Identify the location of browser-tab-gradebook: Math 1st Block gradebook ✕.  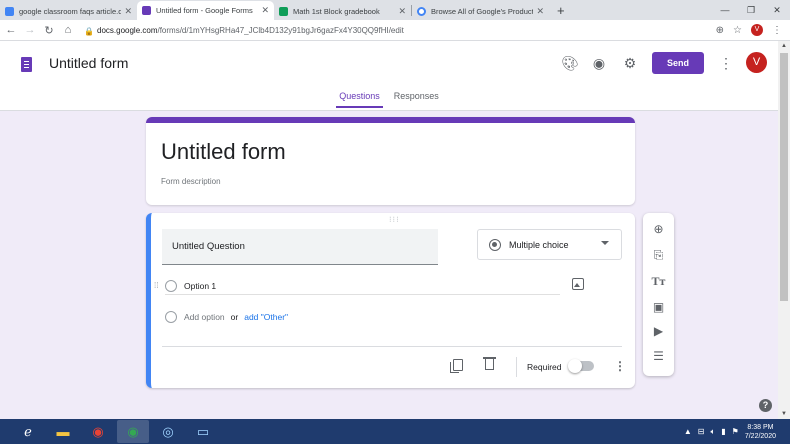
(342, 11).